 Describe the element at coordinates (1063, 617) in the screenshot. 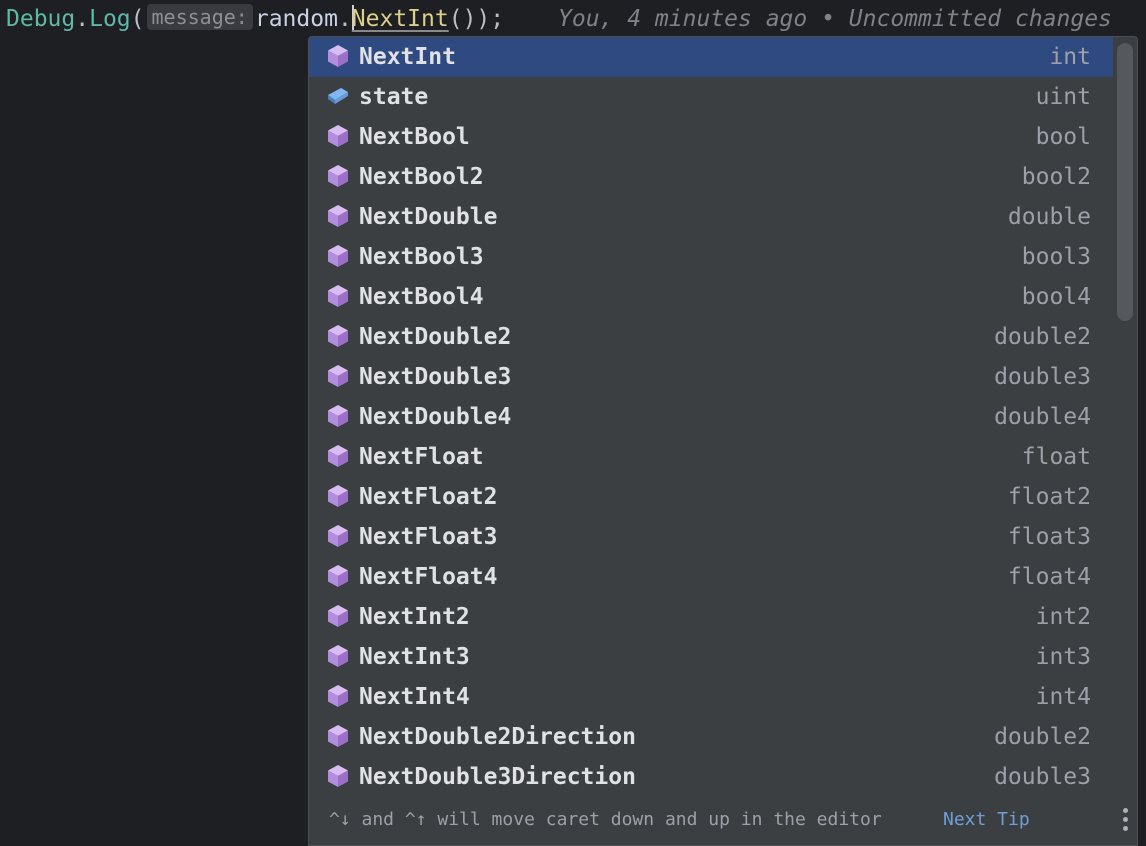

I see `completion-item-type: int2` at that location.